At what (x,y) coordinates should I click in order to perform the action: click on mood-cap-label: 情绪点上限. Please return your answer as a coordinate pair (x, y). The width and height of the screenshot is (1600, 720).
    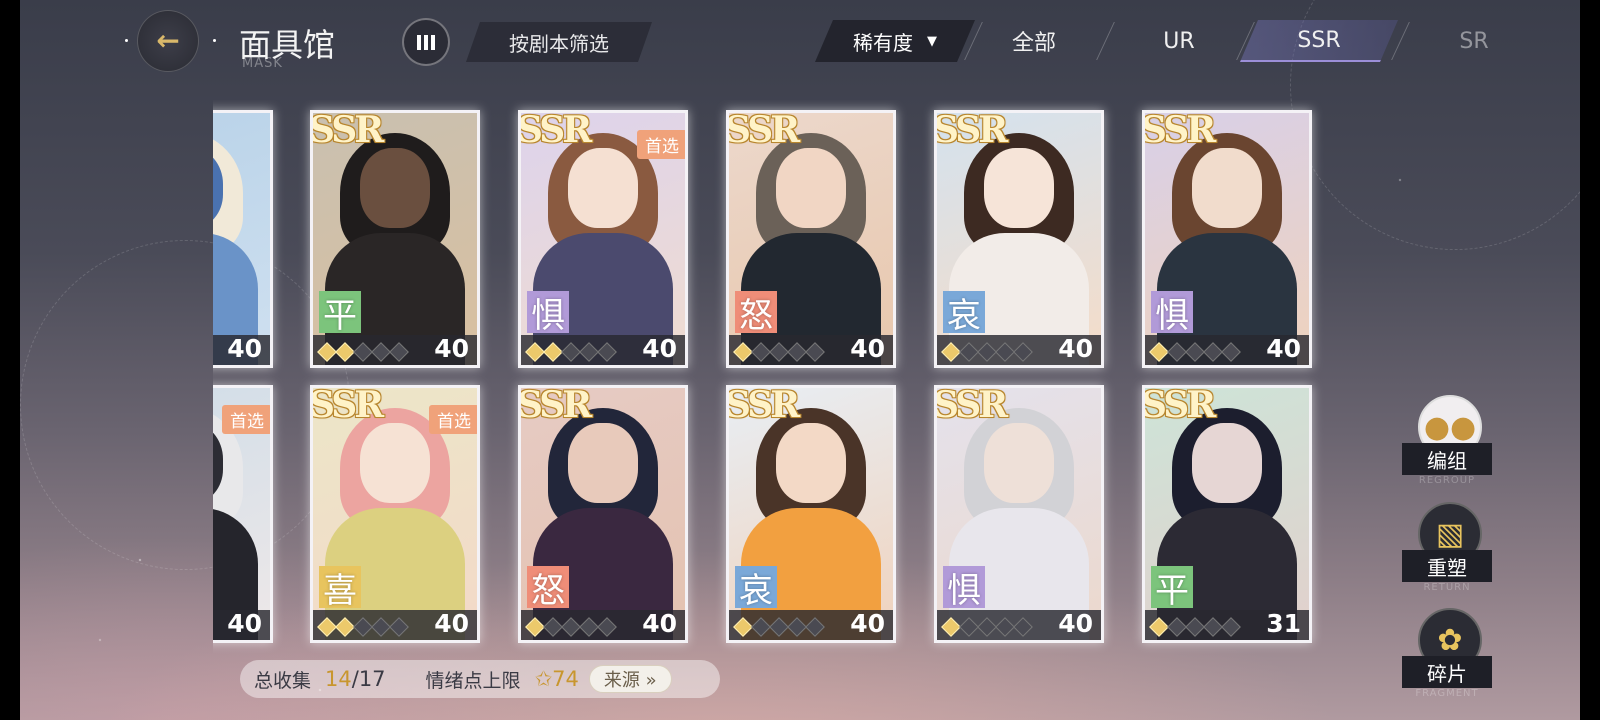
    Looking at the image, I should click on (473, 680).